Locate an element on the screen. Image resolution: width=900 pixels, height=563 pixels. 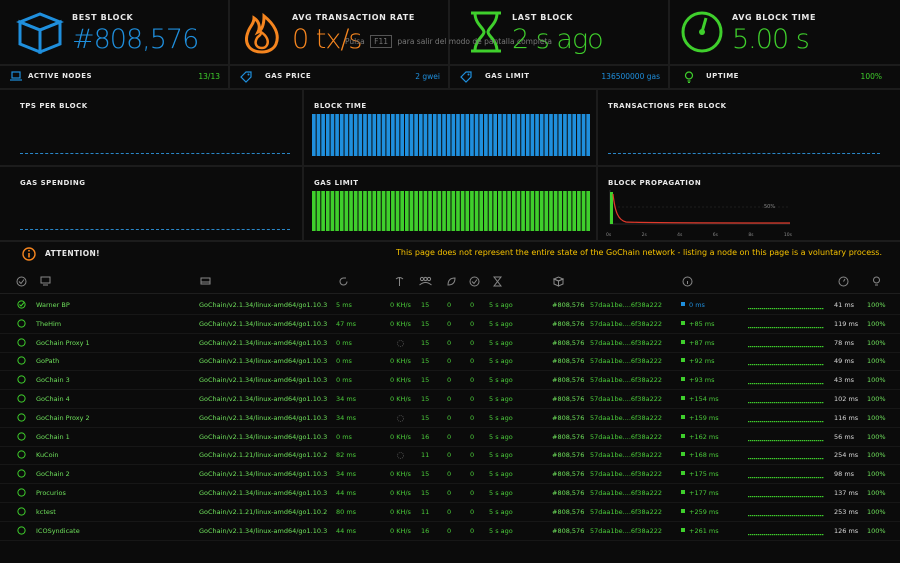
node-pending-txs: 0 is located at coordinates (472, 436).